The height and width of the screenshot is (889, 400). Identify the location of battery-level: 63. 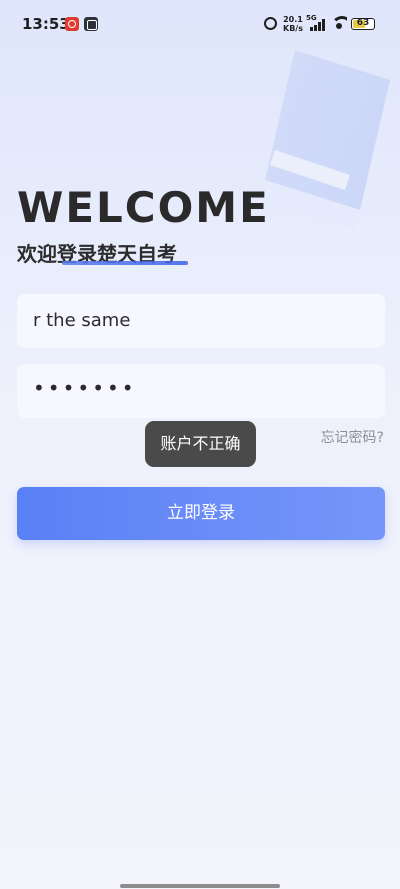
(363, 23).